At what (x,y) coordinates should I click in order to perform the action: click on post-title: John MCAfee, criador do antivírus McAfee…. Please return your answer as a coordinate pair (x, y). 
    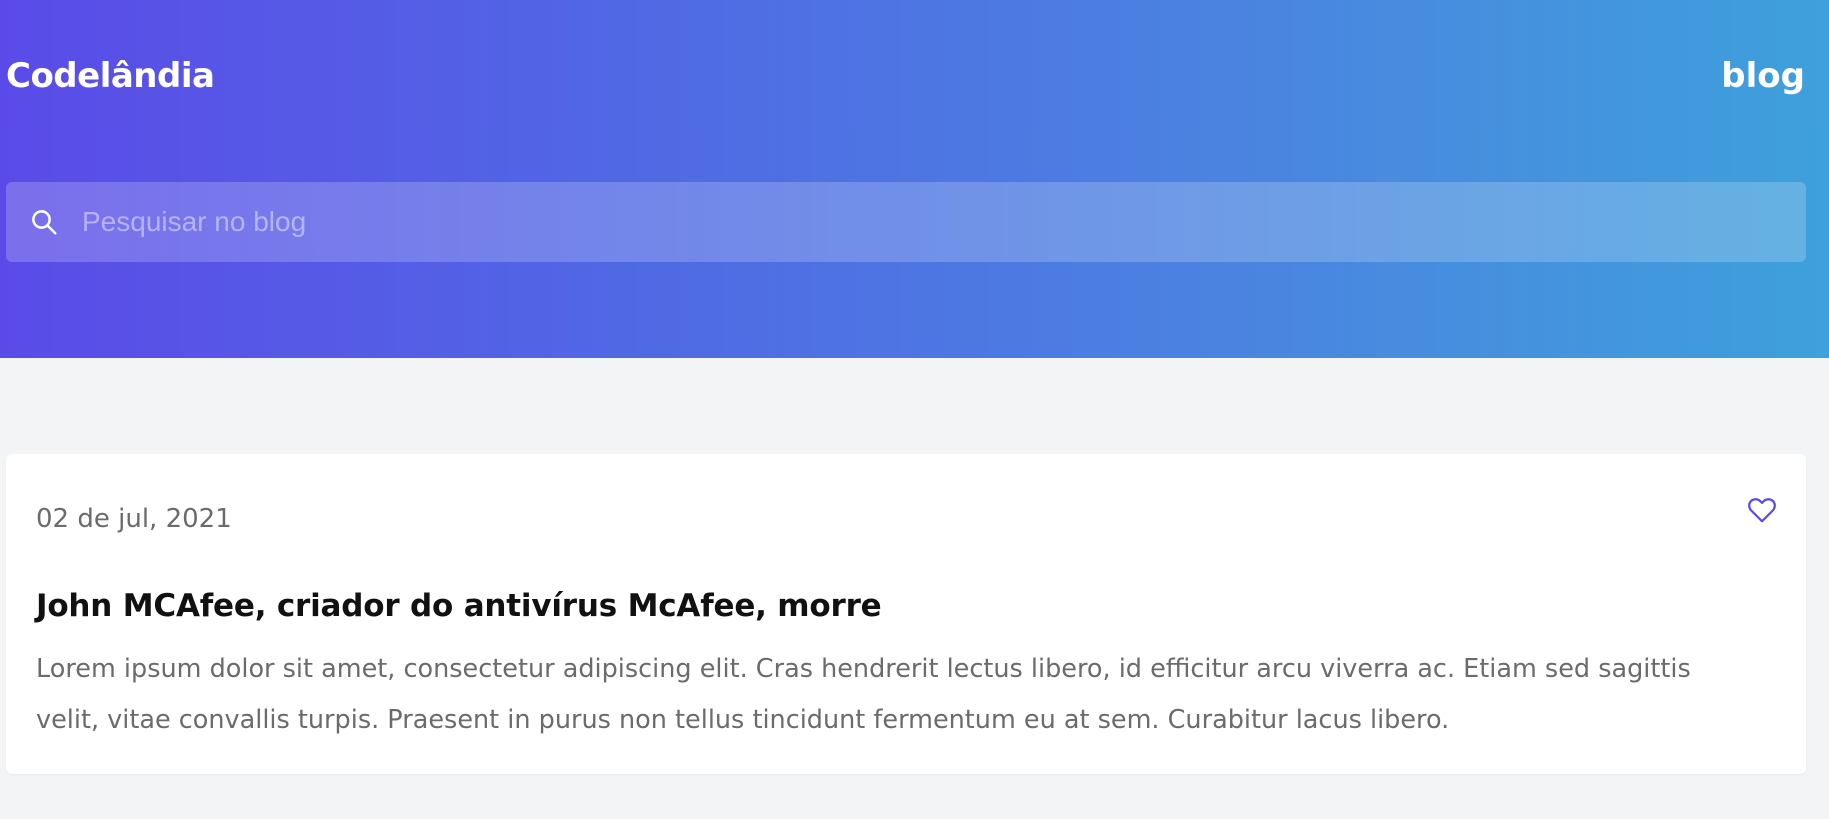
    Looking at the image, I should click on (459, 606).